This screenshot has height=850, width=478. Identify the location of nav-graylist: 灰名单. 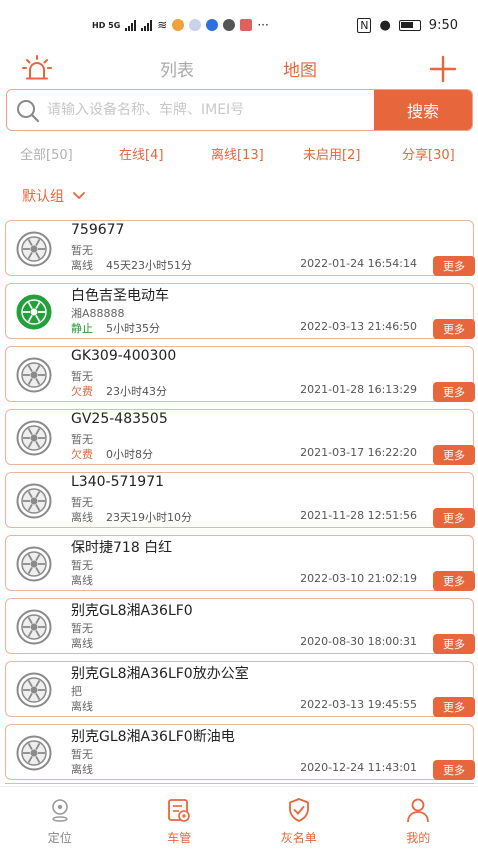
(299, 818).